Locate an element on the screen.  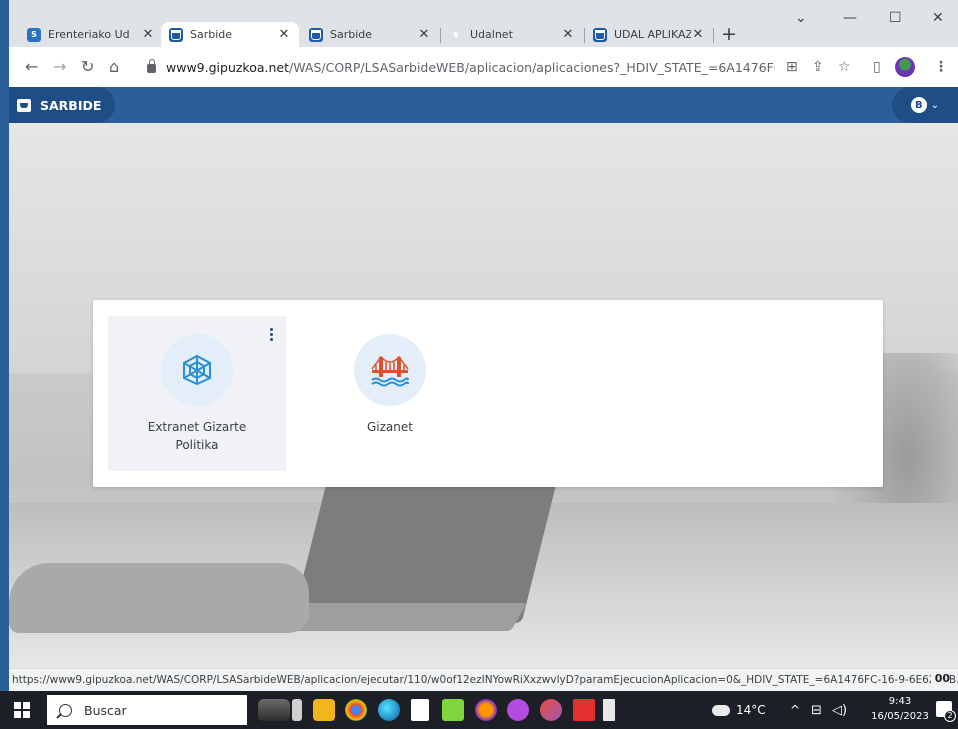
reload-icon: ↻ is located at coordinates (87, 67).